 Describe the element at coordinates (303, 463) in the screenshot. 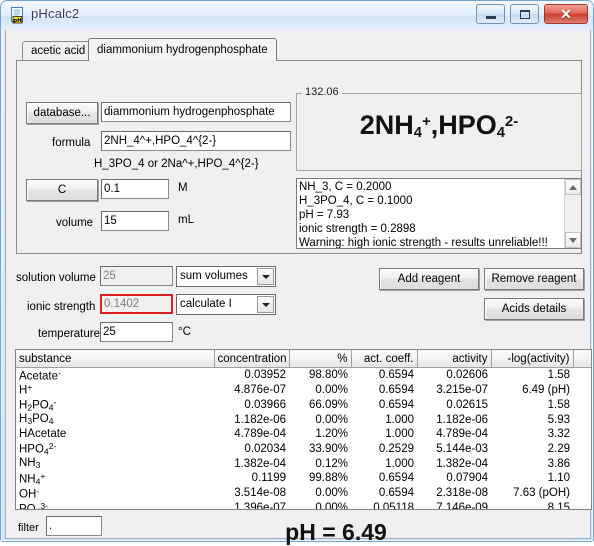

I see `table-row: NH3 1.382e-04 0.12% 1.000 1.382e-04 3.86` at that location.